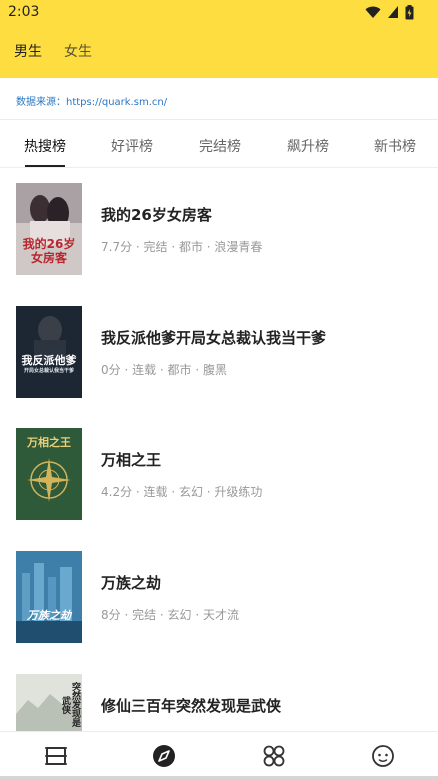 The image size is (438, 779). What do you see at coordinates (393, 12) in the screenshot?
I see `signal-icon` at bounding box center [393, 12].